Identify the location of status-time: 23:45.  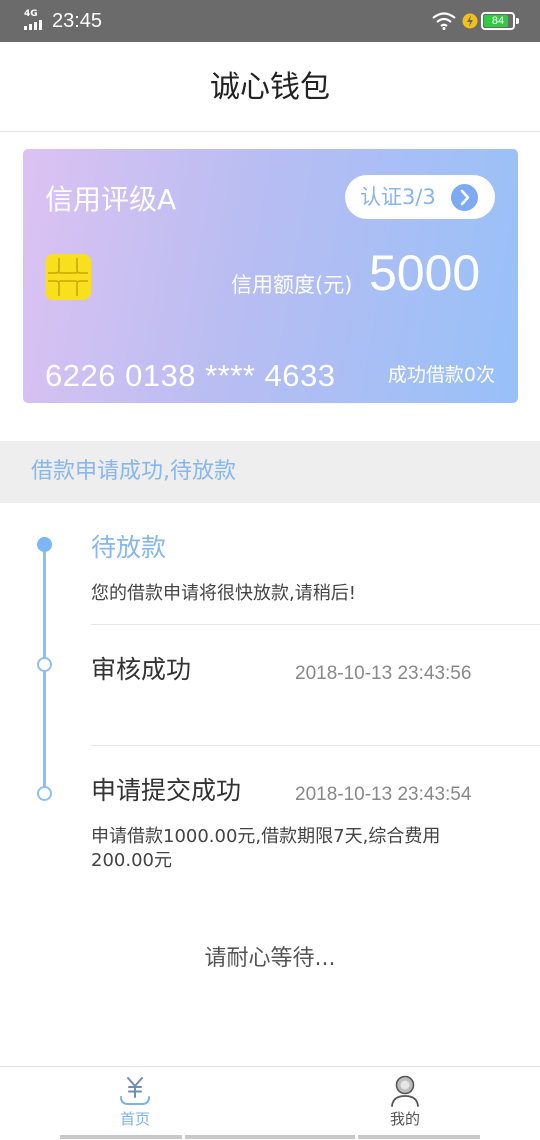
(77, 21).